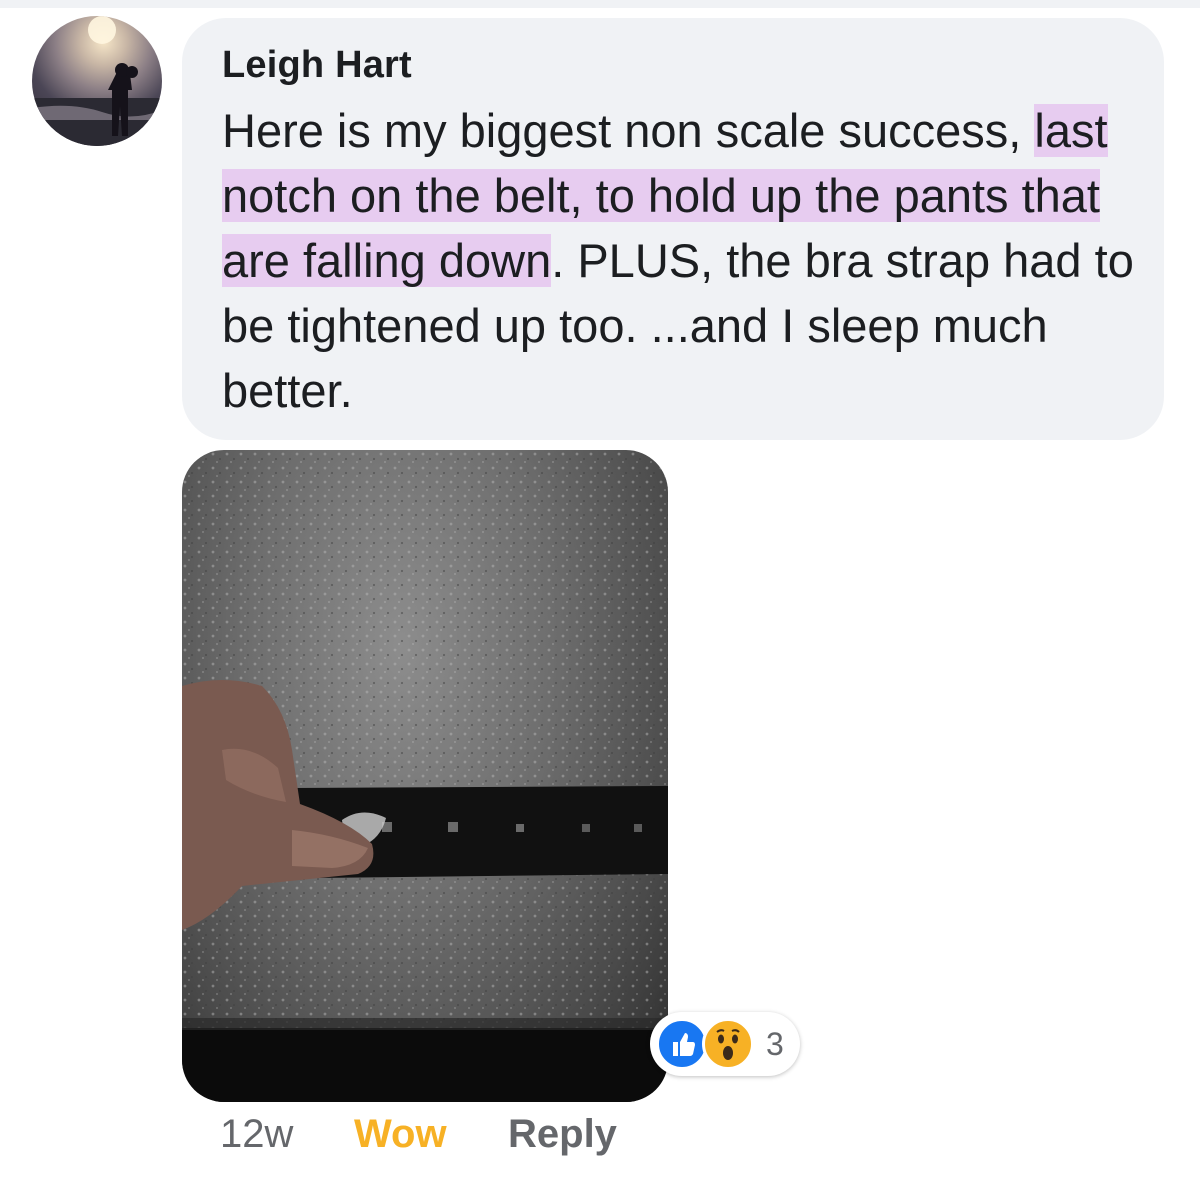 This screenshot has width=1200, height=1200. What do you see at coordinates (256, 1134) in the screenshot?
I see `comment-timestamp: 12w` at bounding box center [256, 1134].